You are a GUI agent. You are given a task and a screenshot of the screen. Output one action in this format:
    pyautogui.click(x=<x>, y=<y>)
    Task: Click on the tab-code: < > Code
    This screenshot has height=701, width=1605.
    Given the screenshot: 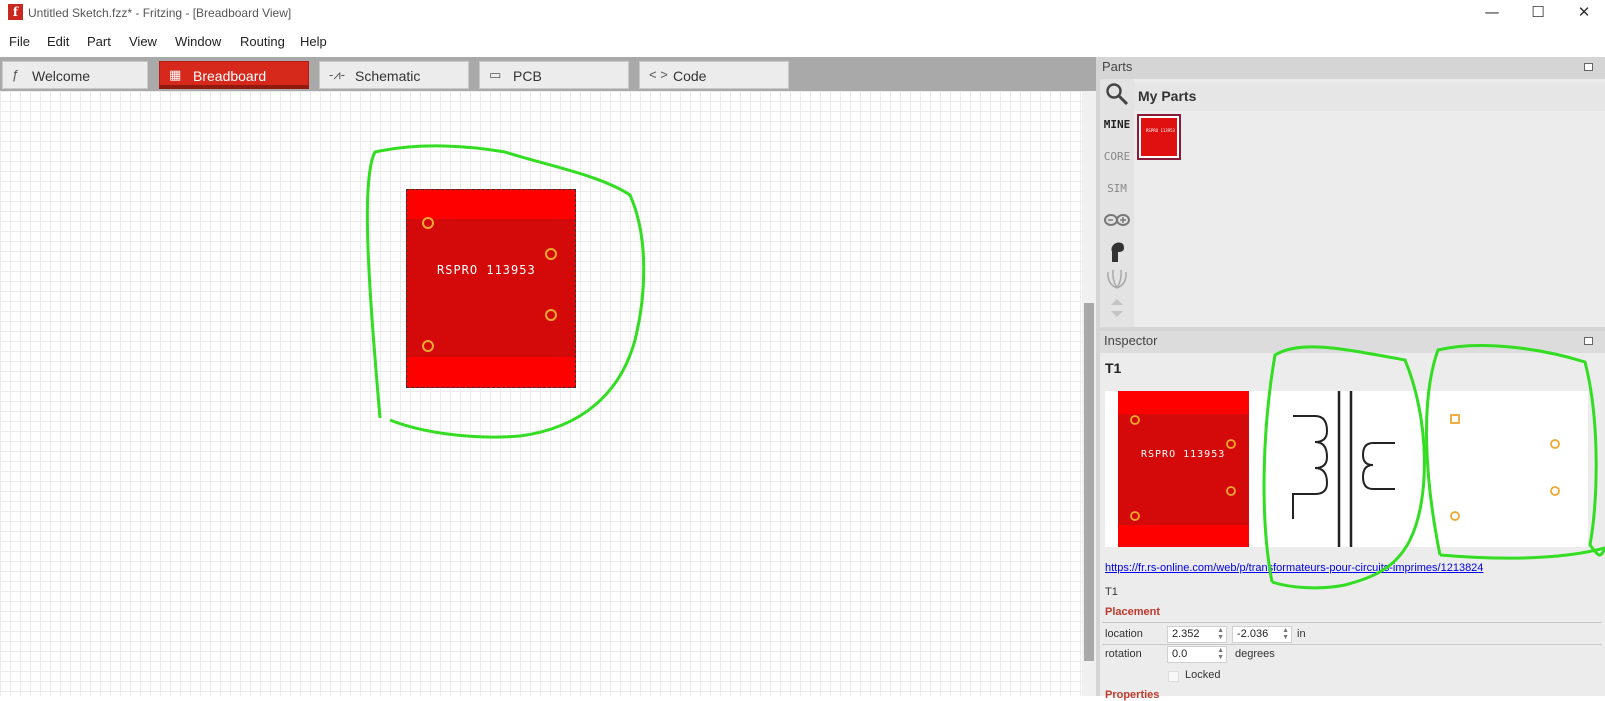 What is the action you would take?
    pyautogui.click(x=714, y=75)
    